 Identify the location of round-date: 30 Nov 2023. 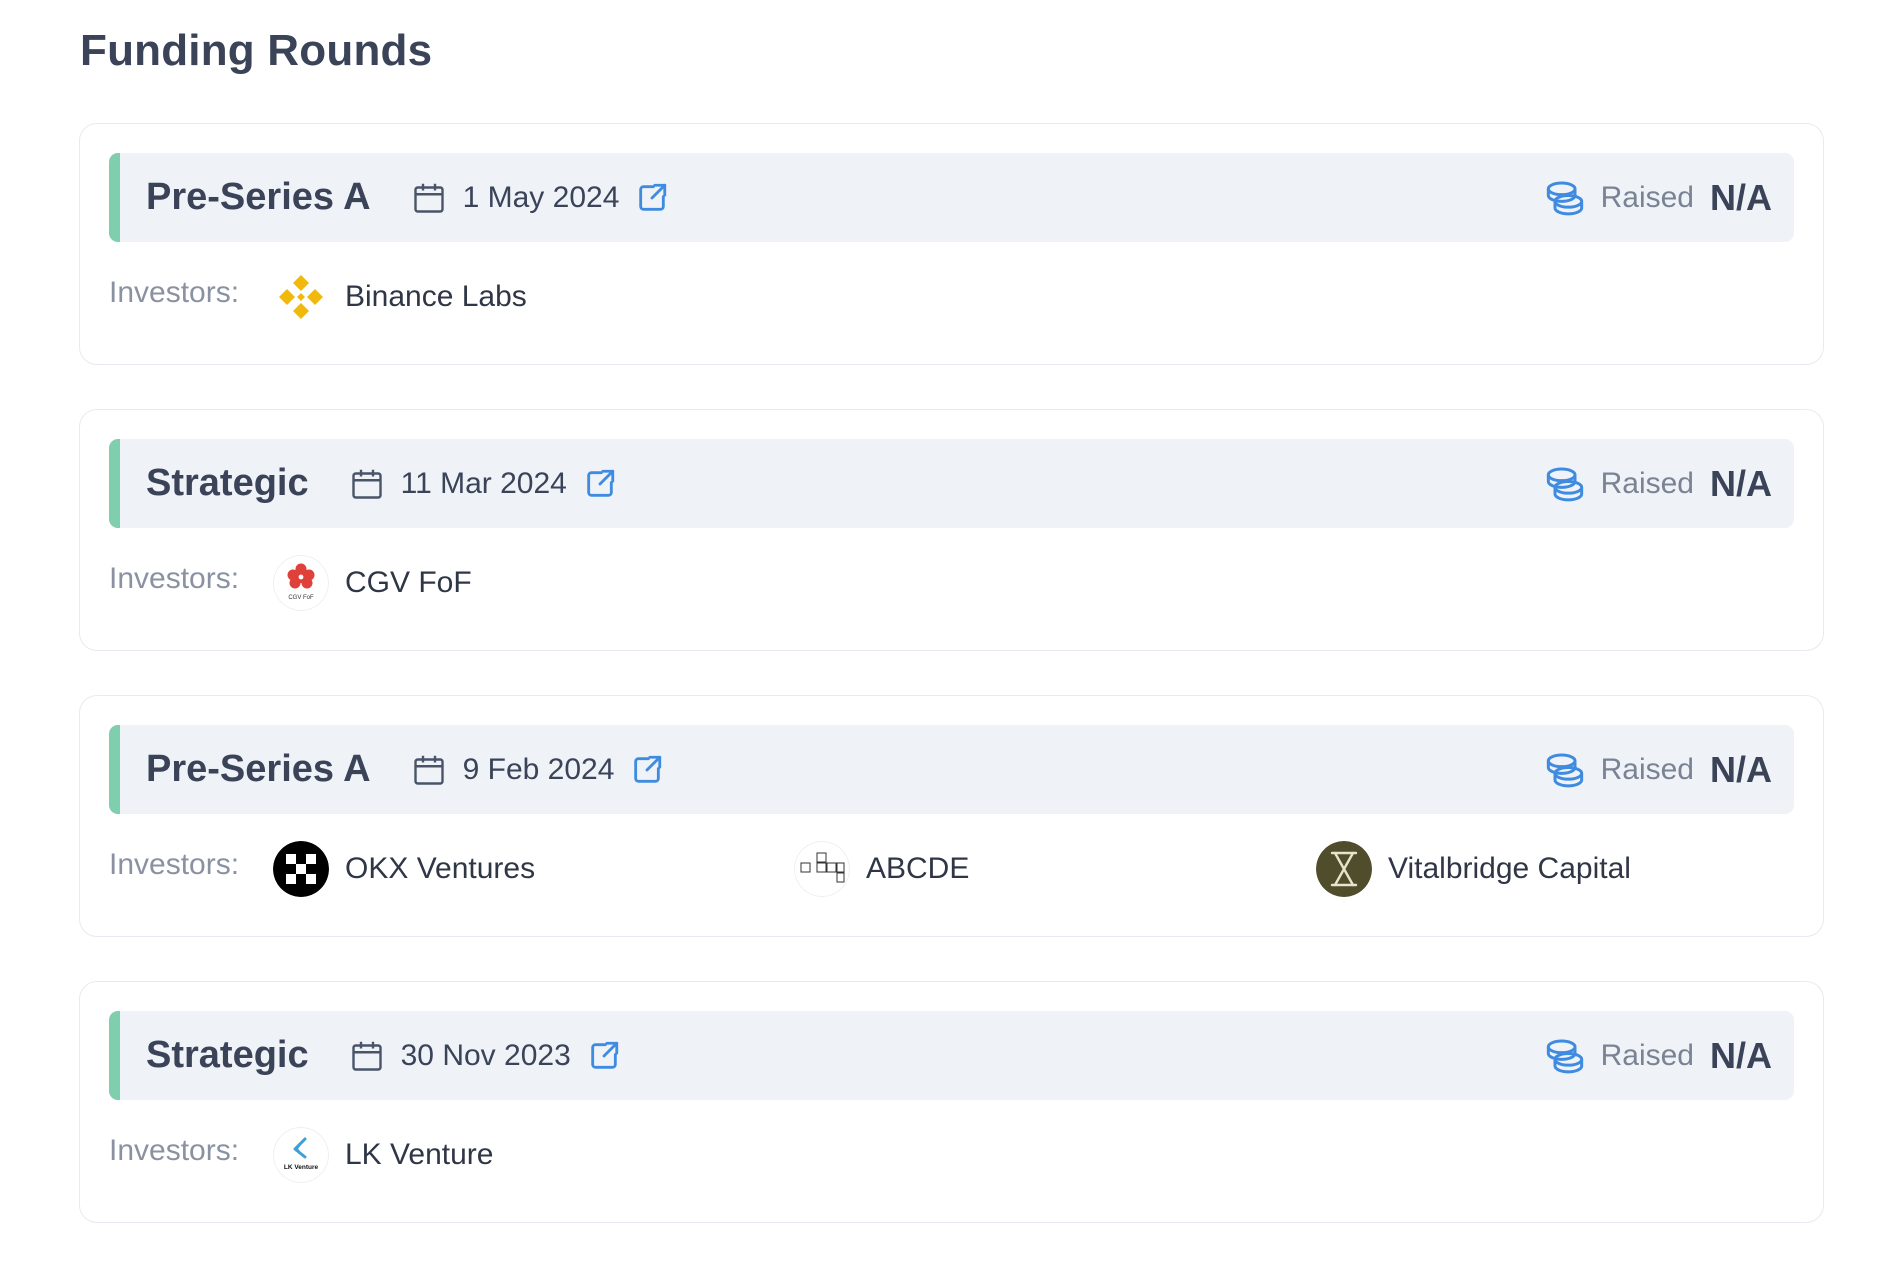
(485, 1055).